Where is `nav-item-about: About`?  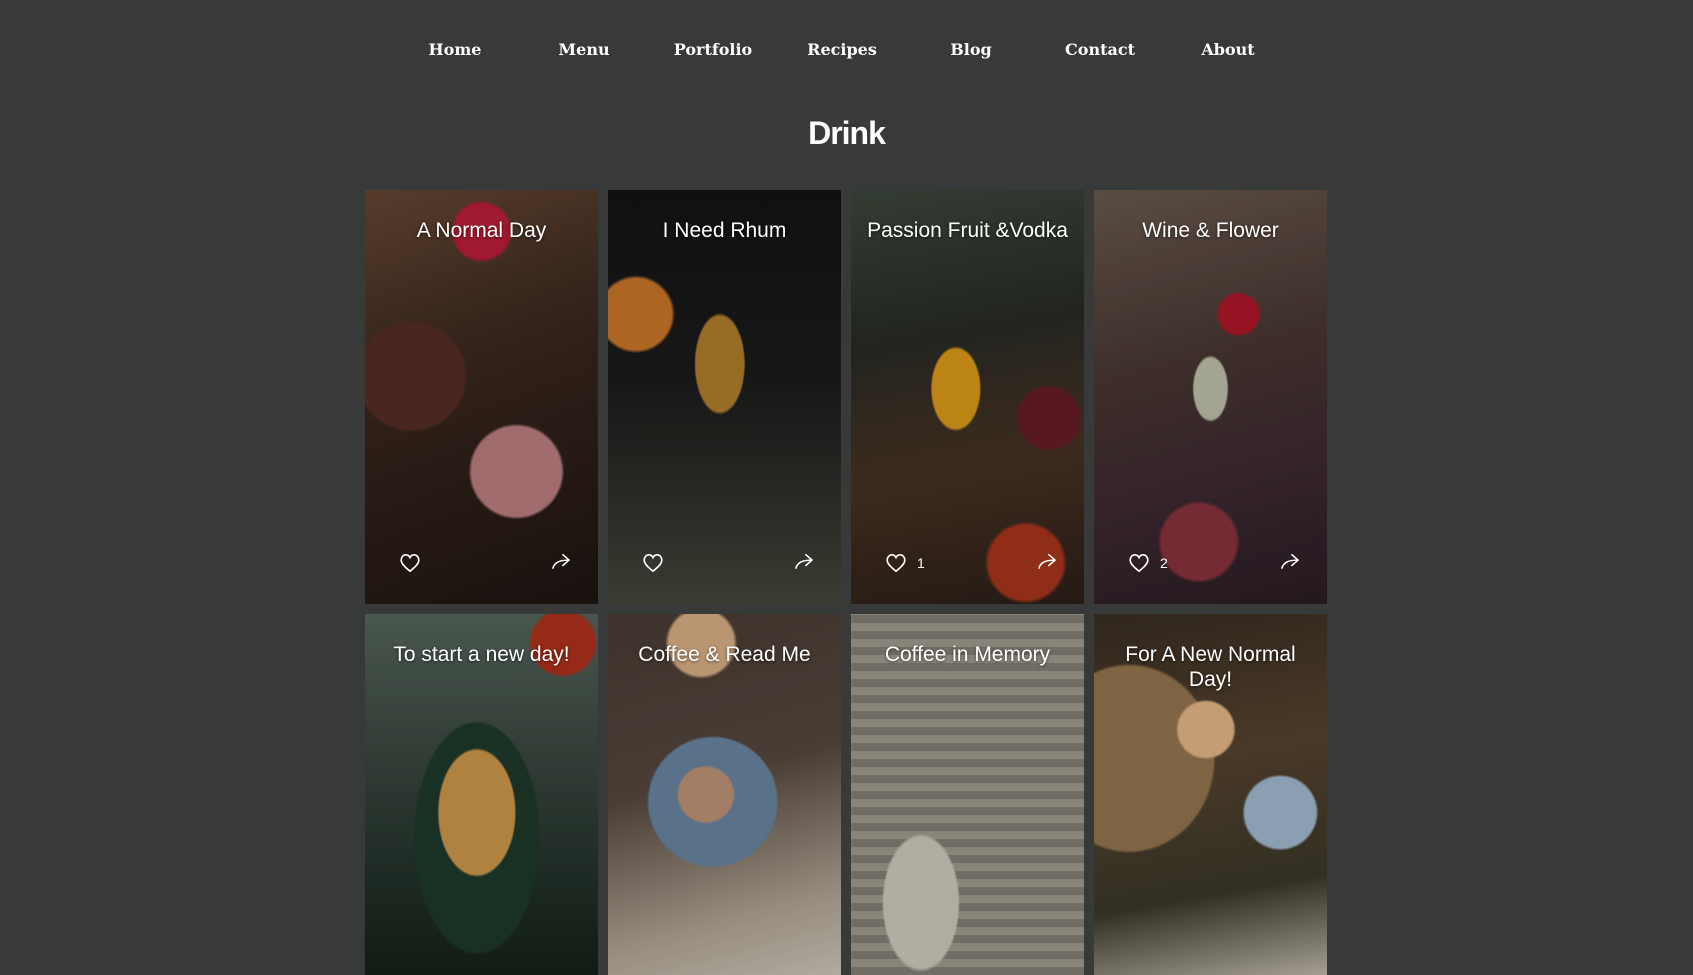
nav-item-about: About is located at coordinates (1228, 50).